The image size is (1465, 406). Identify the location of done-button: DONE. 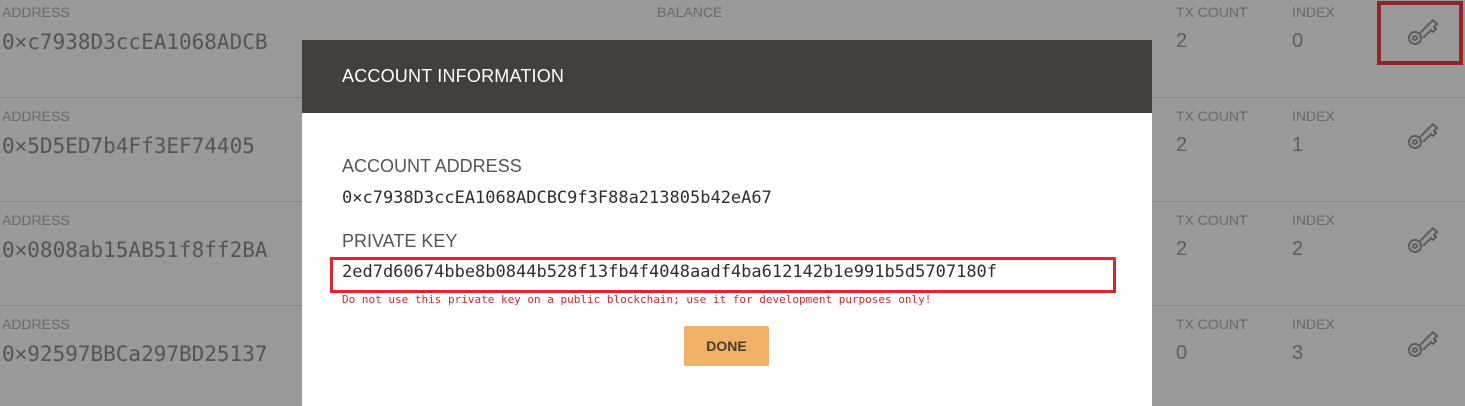
(726, 346).